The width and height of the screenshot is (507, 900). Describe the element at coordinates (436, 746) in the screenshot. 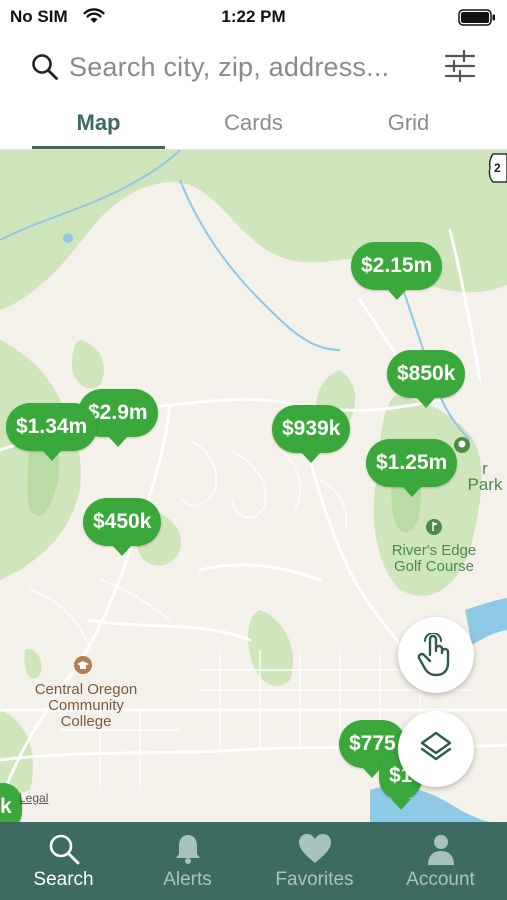

I see `layers-icon` at that location.